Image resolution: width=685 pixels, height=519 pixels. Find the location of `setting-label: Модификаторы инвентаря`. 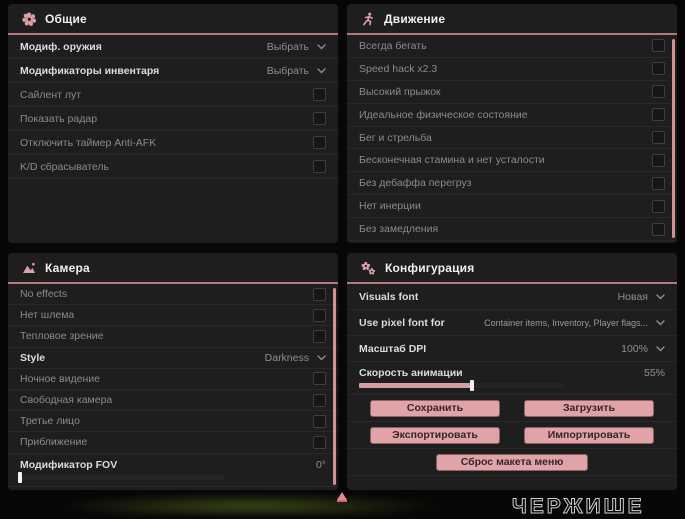

setting-label: Модификаторы инвентаря is located at coordinates (90, 70).